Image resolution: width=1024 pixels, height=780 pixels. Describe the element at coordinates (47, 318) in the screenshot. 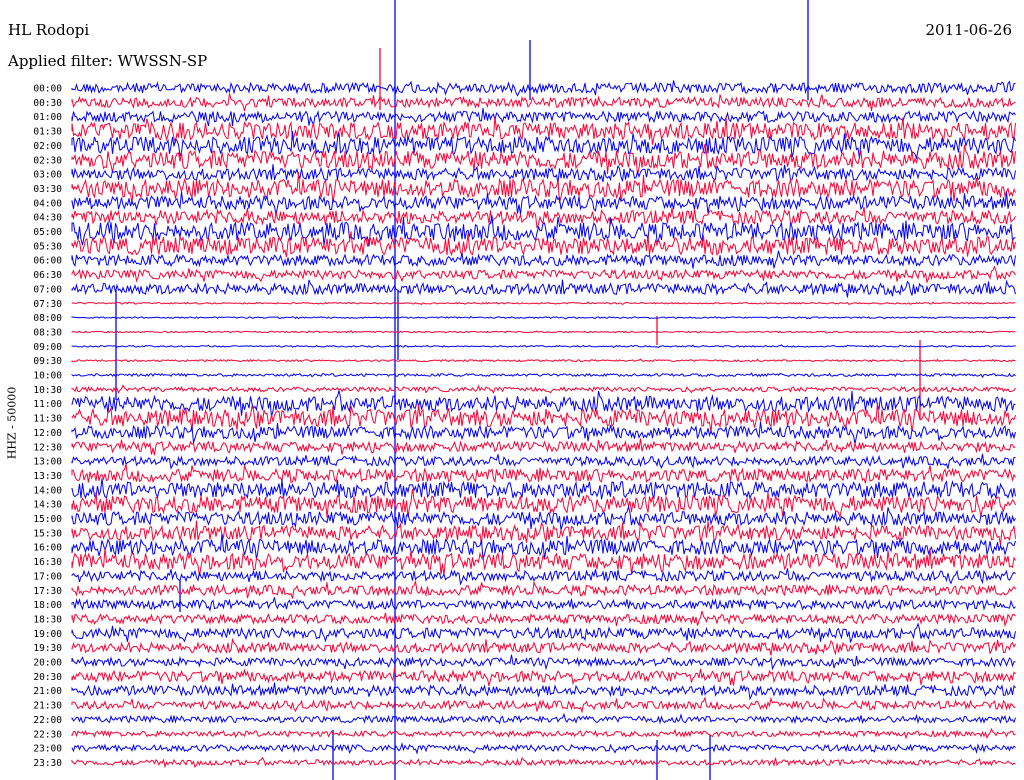

I see `tick-label: 08:00` at that location.